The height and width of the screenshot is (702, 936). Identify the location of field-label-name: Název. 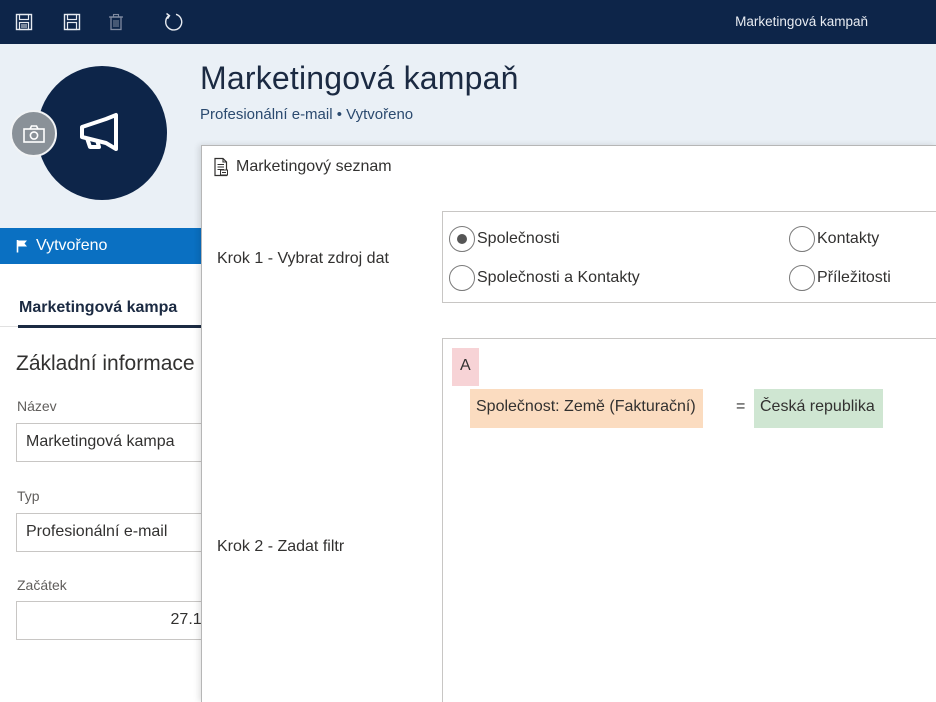
(37, 406).